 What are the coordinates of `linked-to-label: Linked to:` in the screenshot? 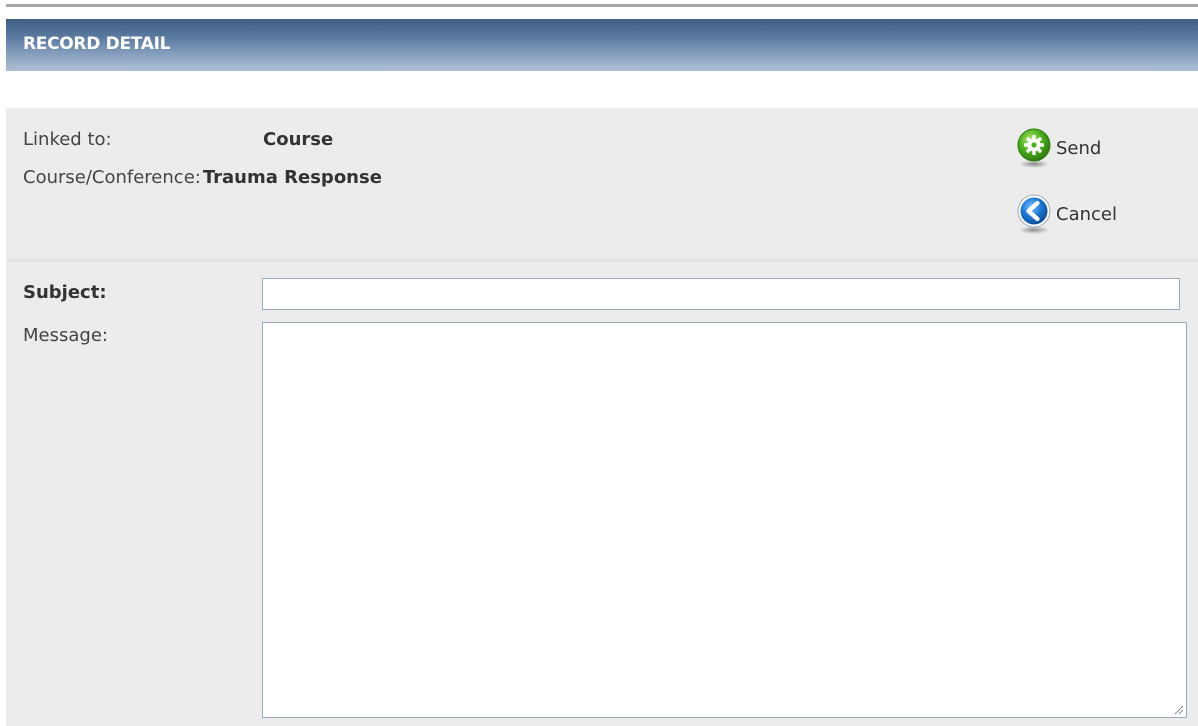 It's located at (67, 139).